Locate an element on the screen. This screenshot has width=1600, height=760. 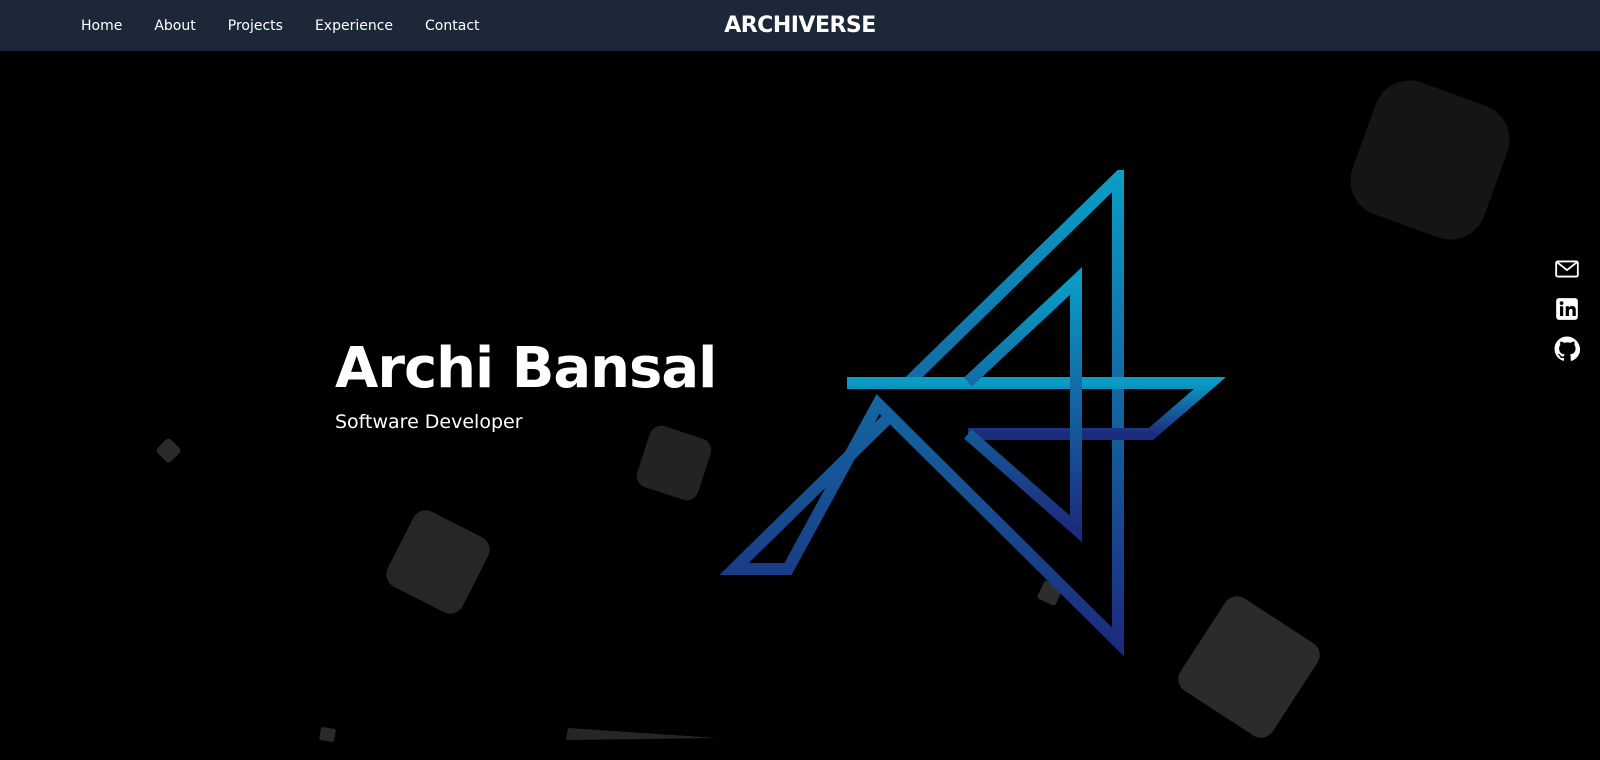
mail-icon is located at coordinates (1567, 269).